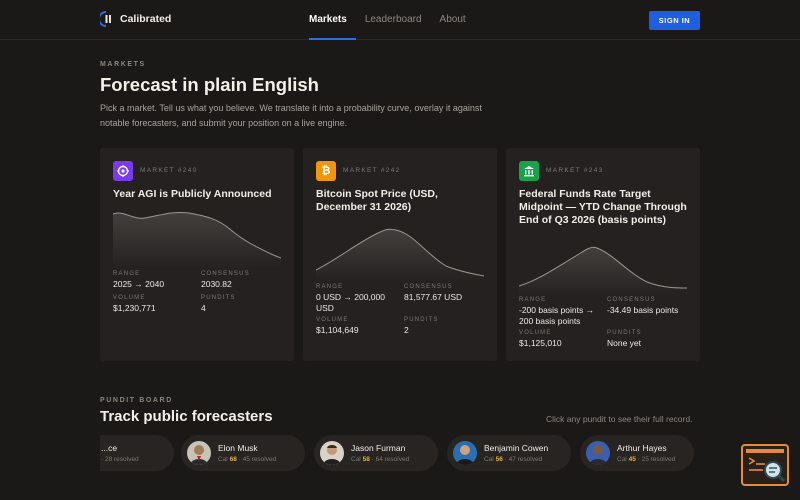 The image size is (800, 500). I want to click on volume-value: $1,104,649, so click(337, 330).